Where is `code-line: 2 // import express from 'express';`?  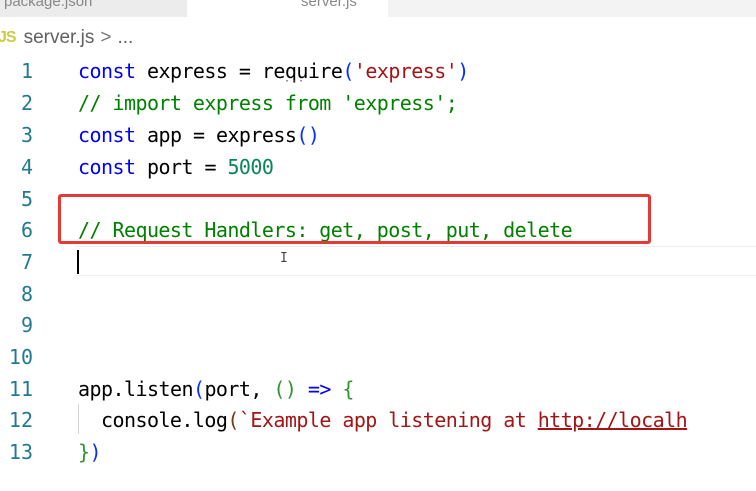
code-line: 2 // import express from 'express'; is located at coordinates (378, 103).